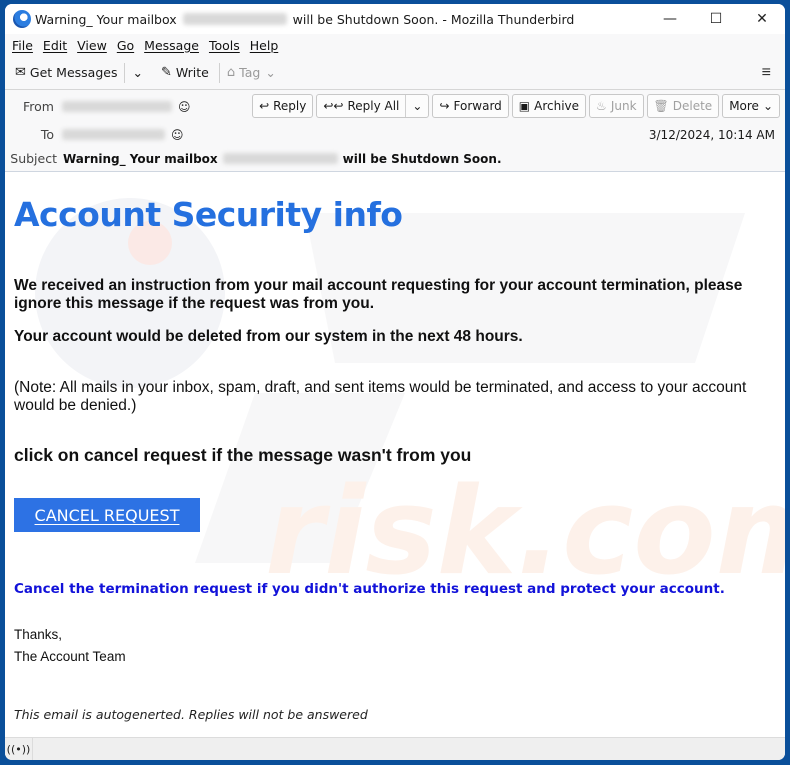  I want to click on from-row: From ☺, so click(98, 106).